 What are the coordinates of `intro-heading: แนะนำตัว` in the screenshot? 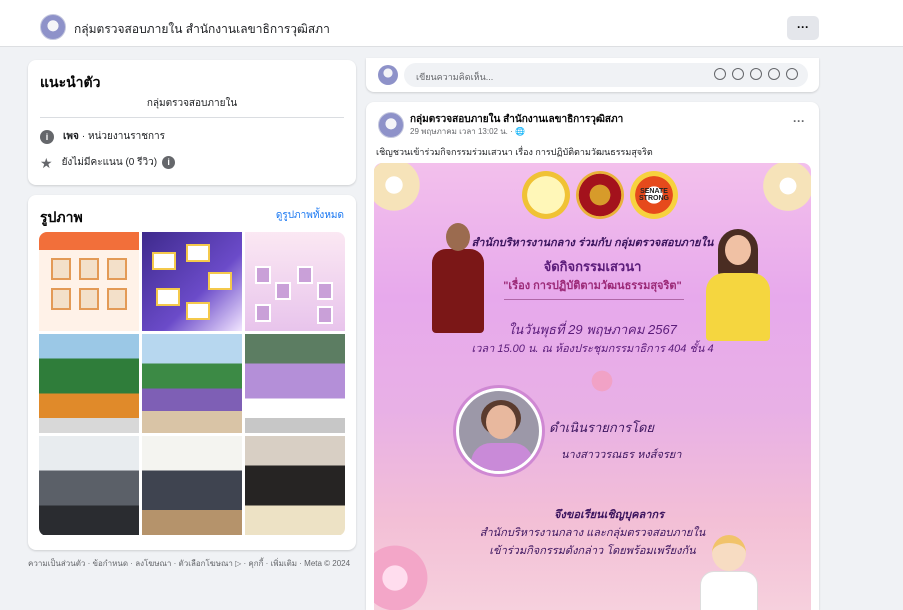 It's located at (70, 82).